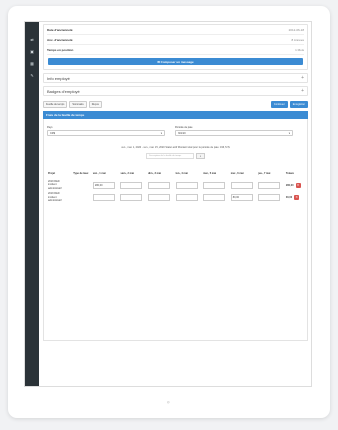 This screenshot has width=338, height=430. What do you see at coordinates (175, 115) in the screenshot?
I see `timesheet-header: Frais de la feuille de temps` at bounding box center [175, 115].